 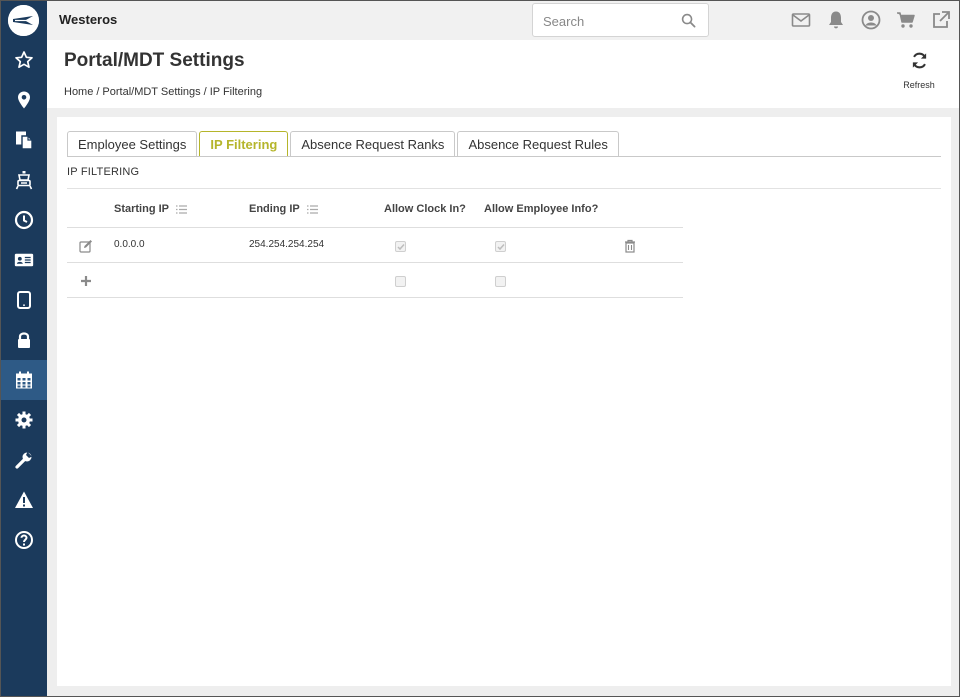 I want to click on sidebar-item-documents, so click(x=23, y=140).